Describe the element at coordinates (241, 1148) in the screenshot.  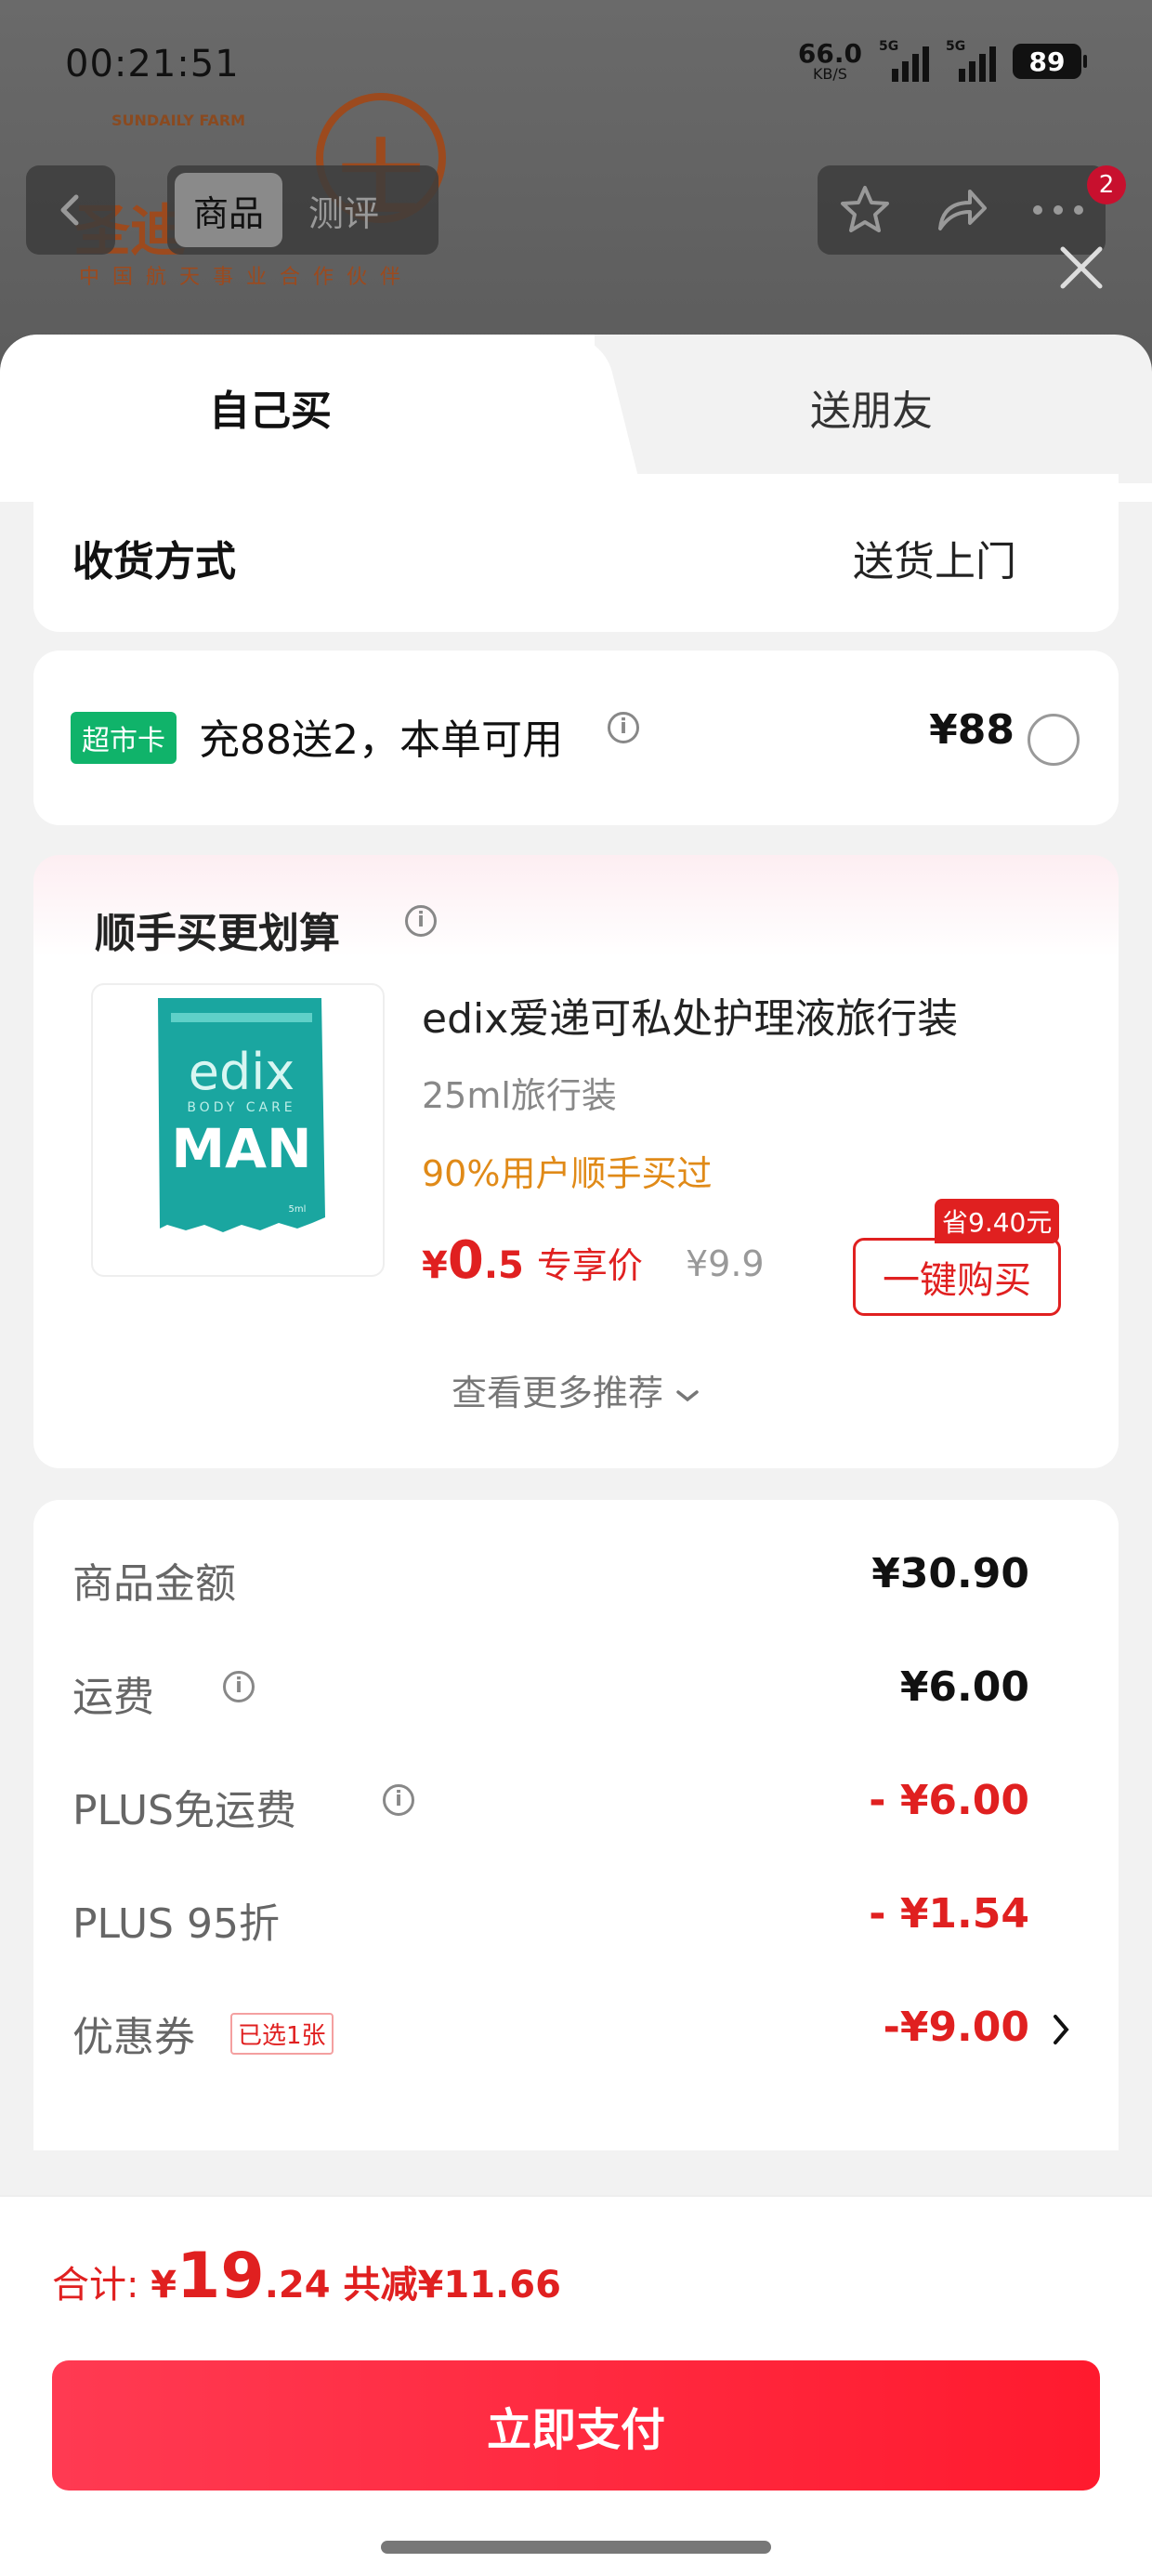
I see `svg-text: MAN` at that location.